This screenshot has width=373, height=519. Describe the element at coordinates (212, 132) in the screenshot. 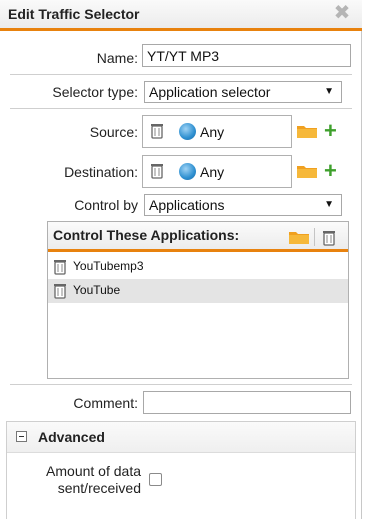

I see `source-value: Any` at that location.